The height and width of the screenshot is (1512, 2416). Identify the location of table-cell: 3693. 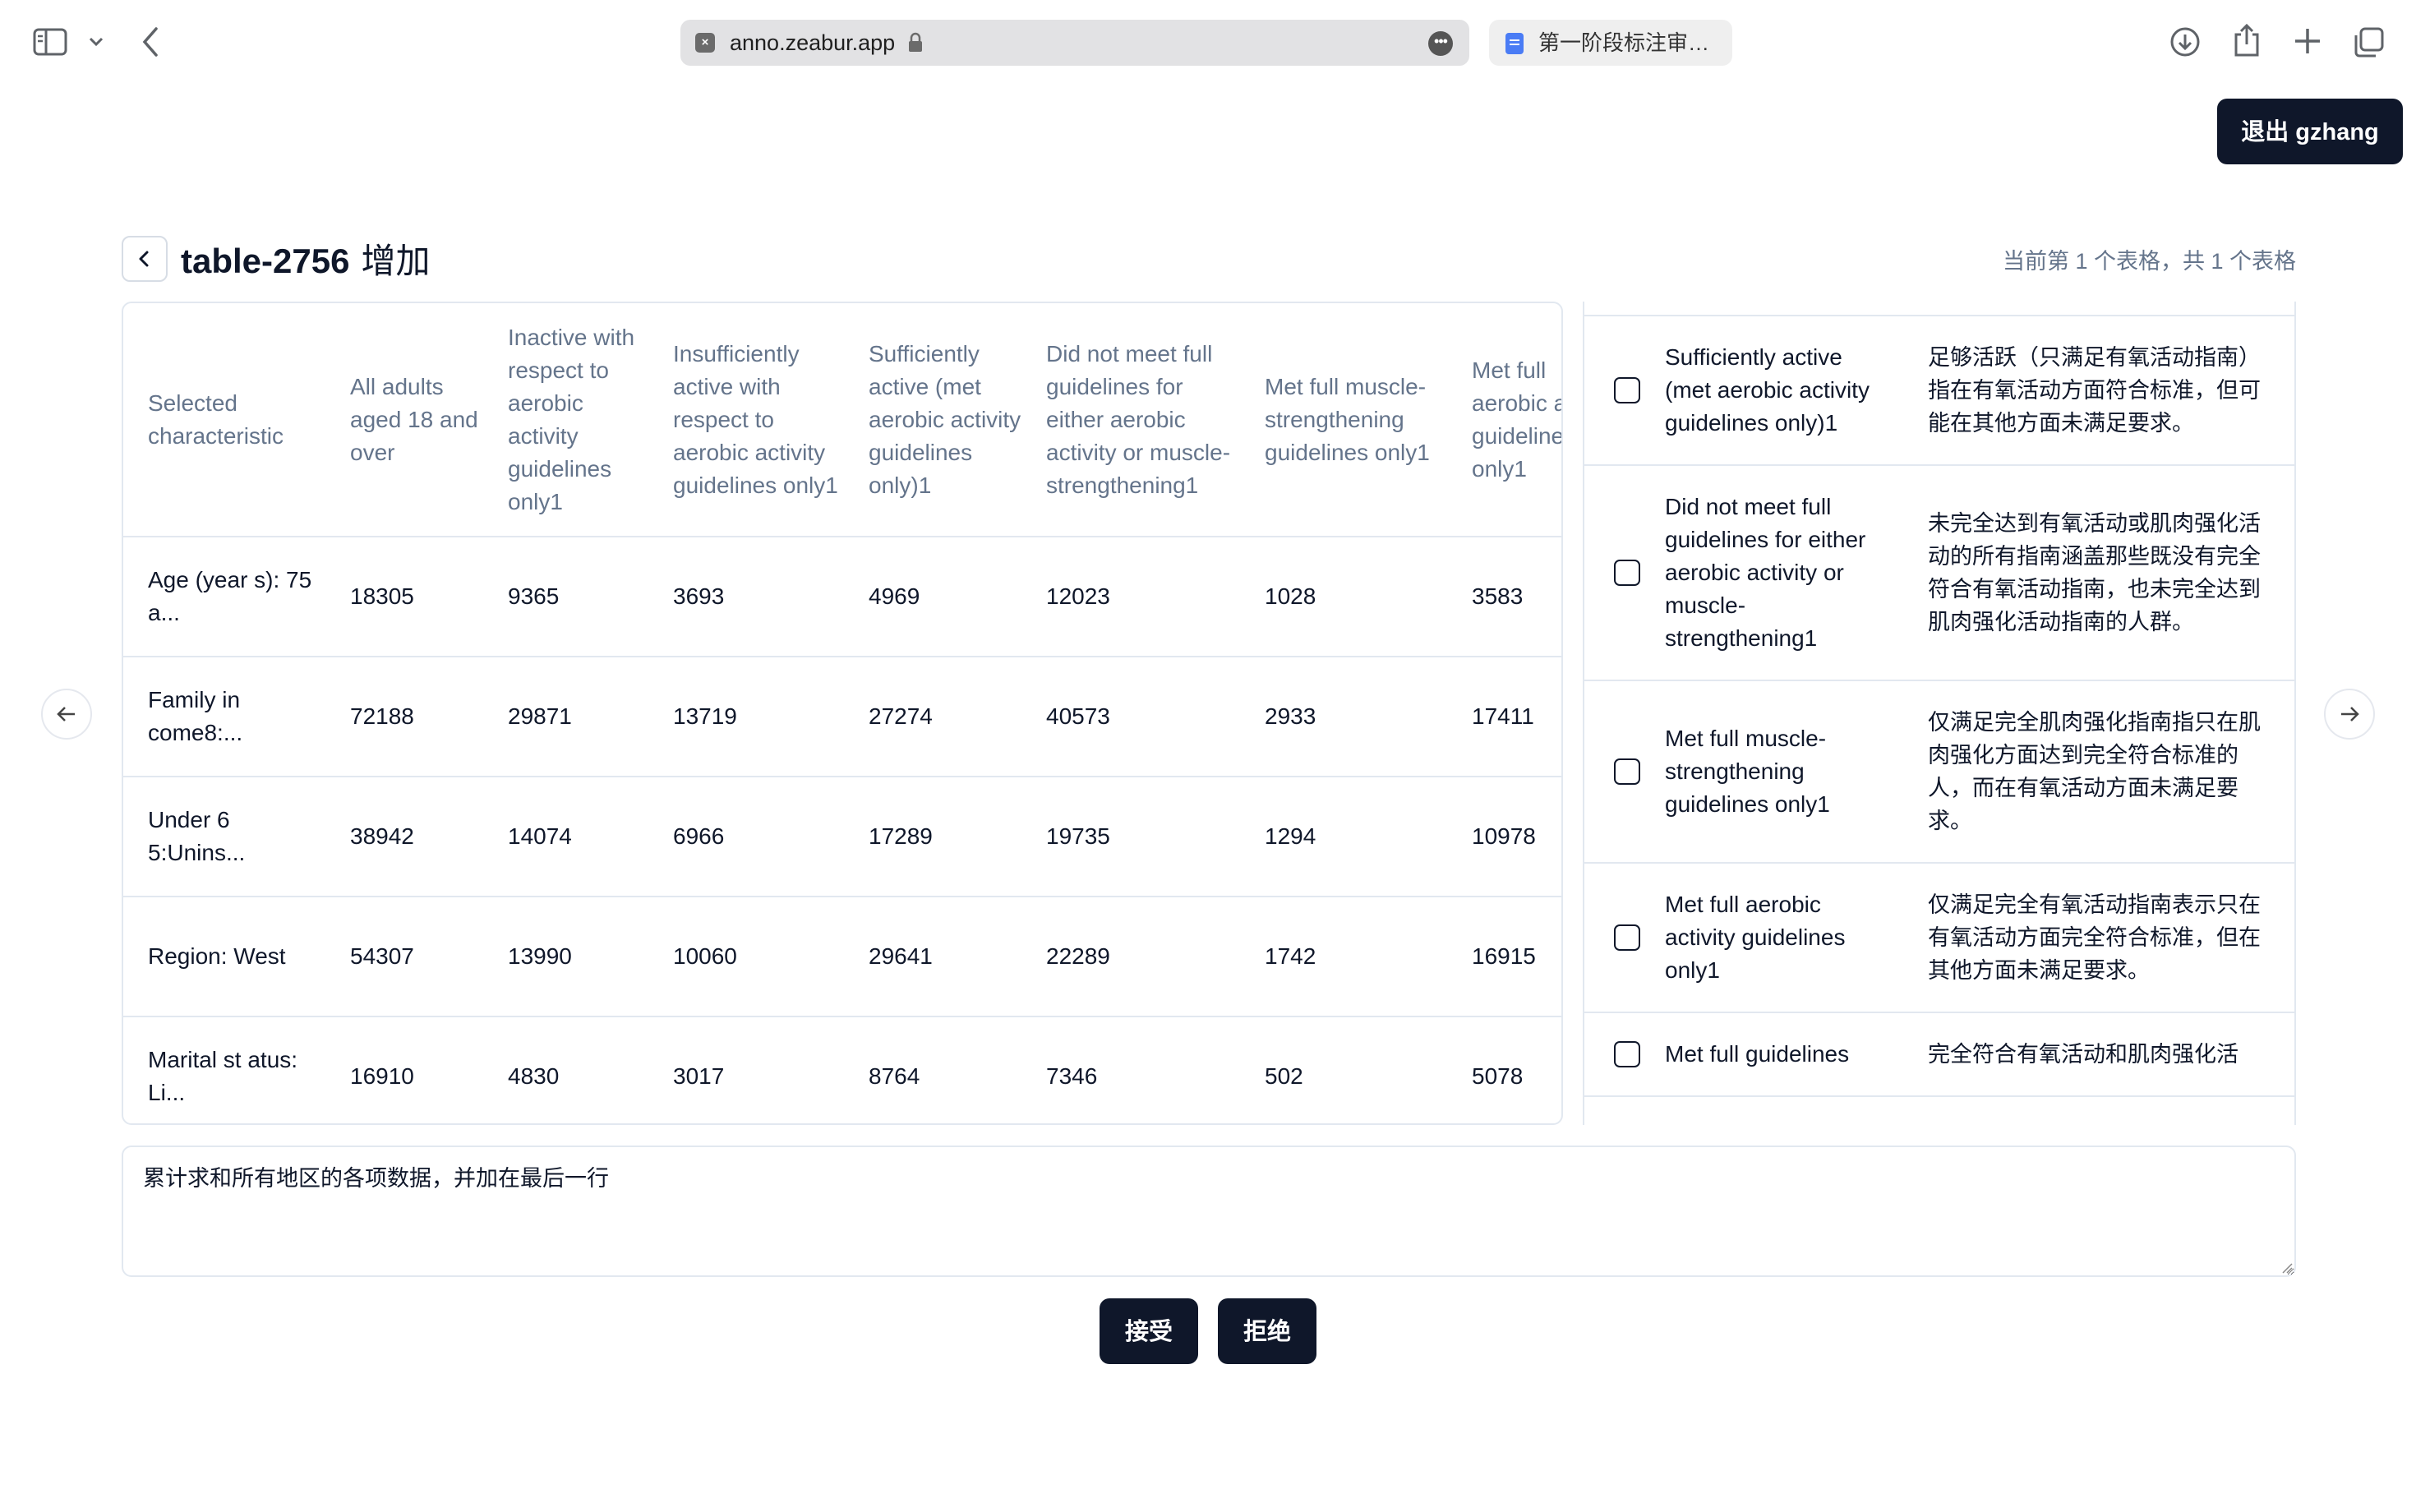
(746, 597).